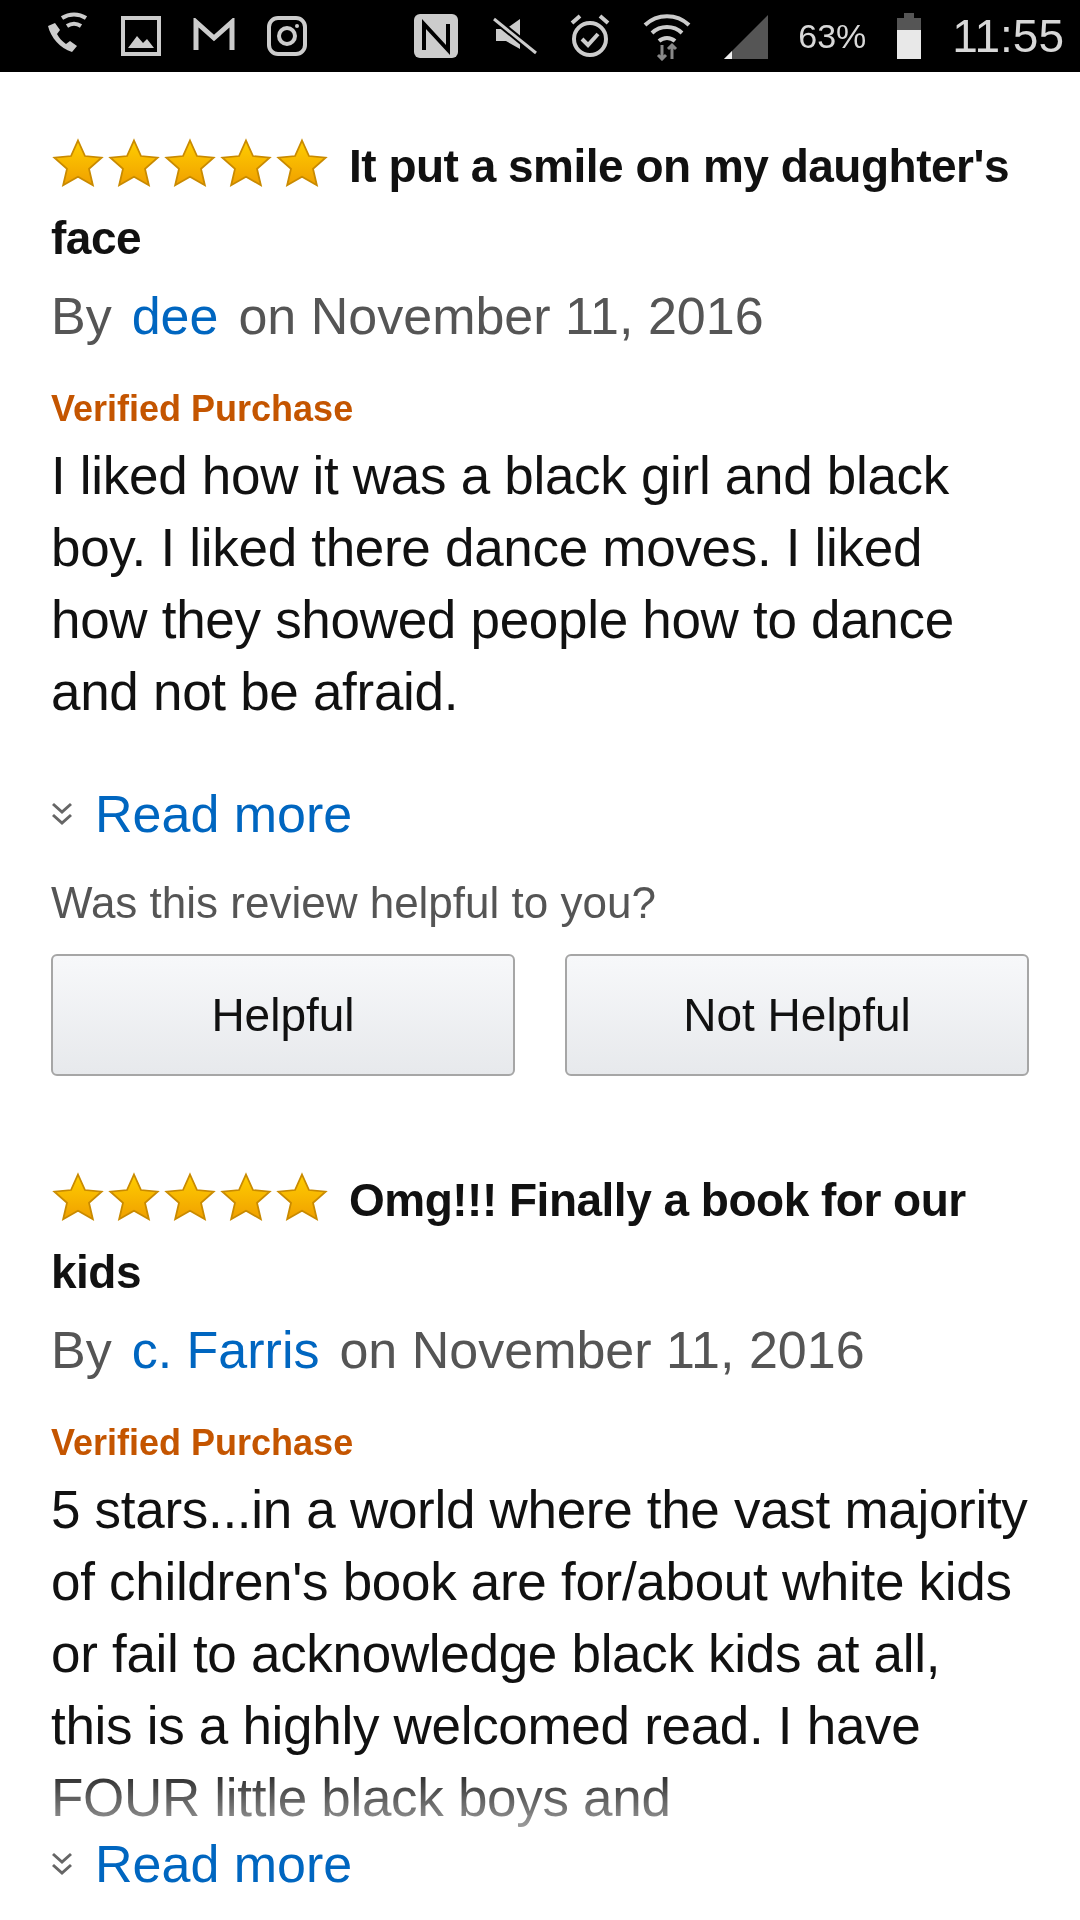 The height and width of the screenshot is (1920, 1080). What do you see at coordinates (436, 36) in the screenshot?
I see `nfc-icon` at bounding box center [436, 36].